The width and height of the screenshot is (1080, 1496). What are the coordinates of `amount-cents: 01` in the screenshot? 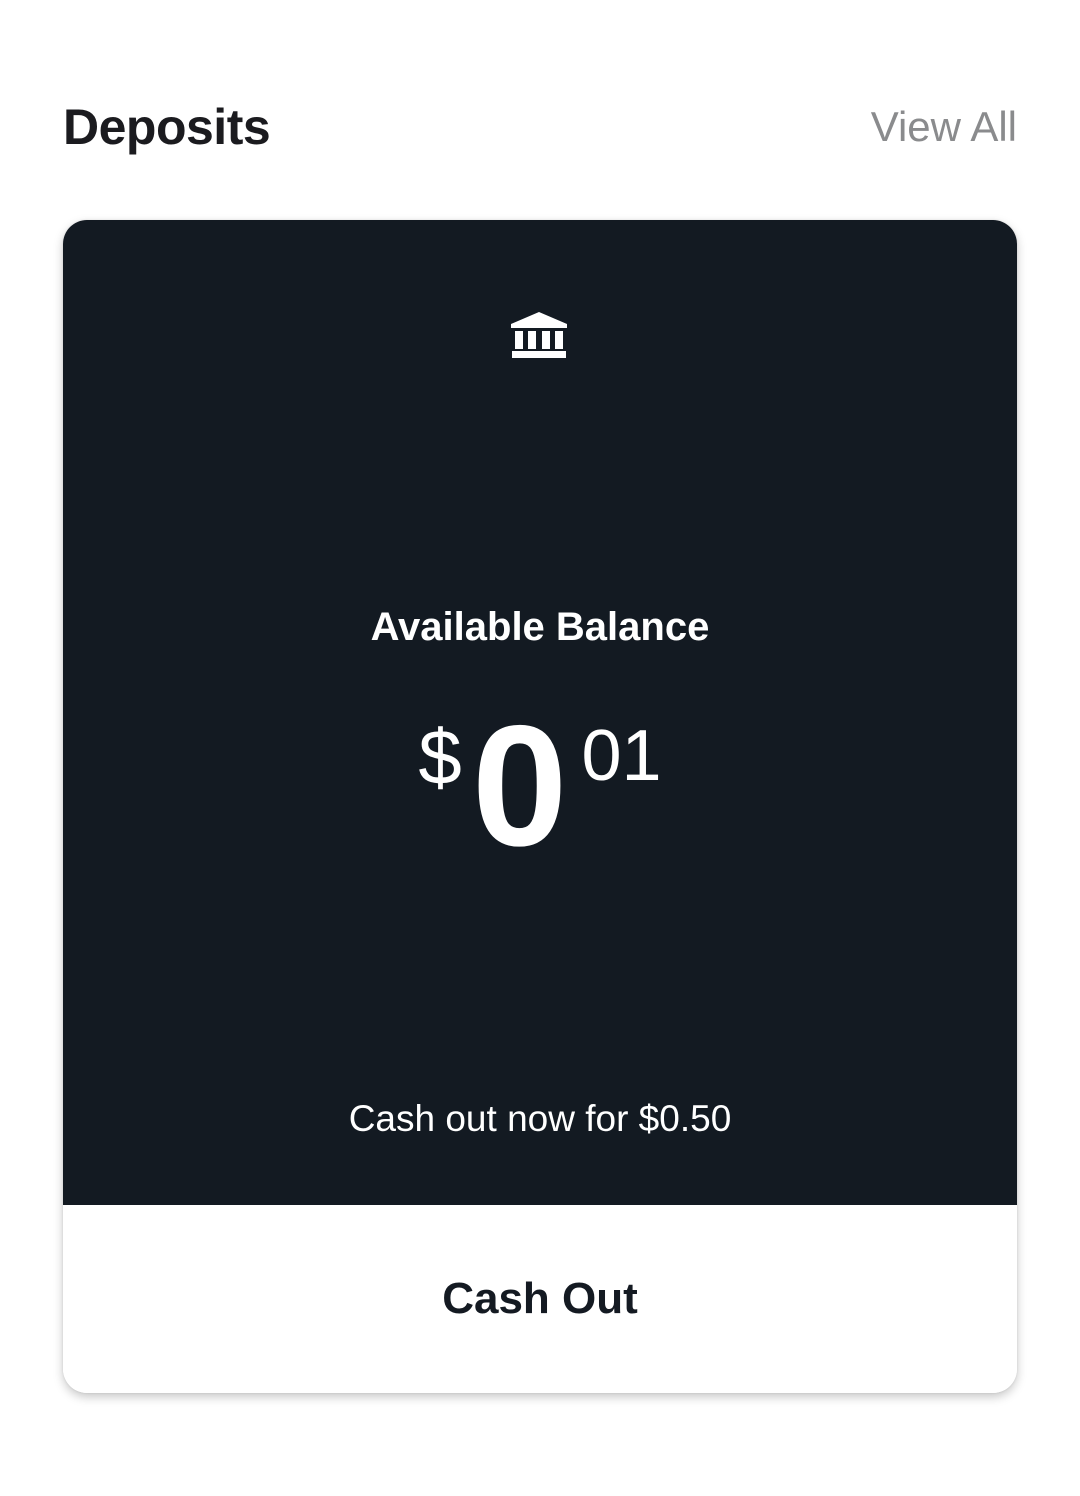 It's located at (621, 756).